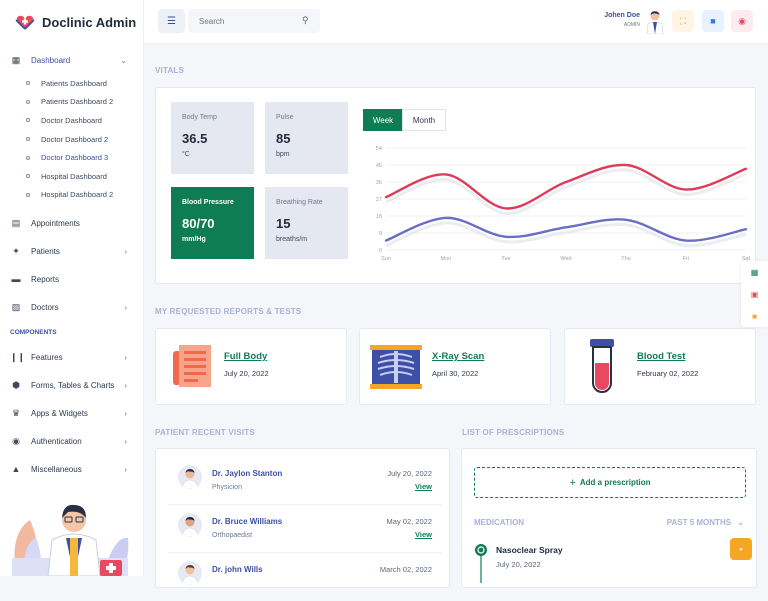 The image size is (768, 601). What do you see at coordinates (299, 202) in the screenshot?
I see `vital-title: Breathing Rate` at bounding box center [299, 202].